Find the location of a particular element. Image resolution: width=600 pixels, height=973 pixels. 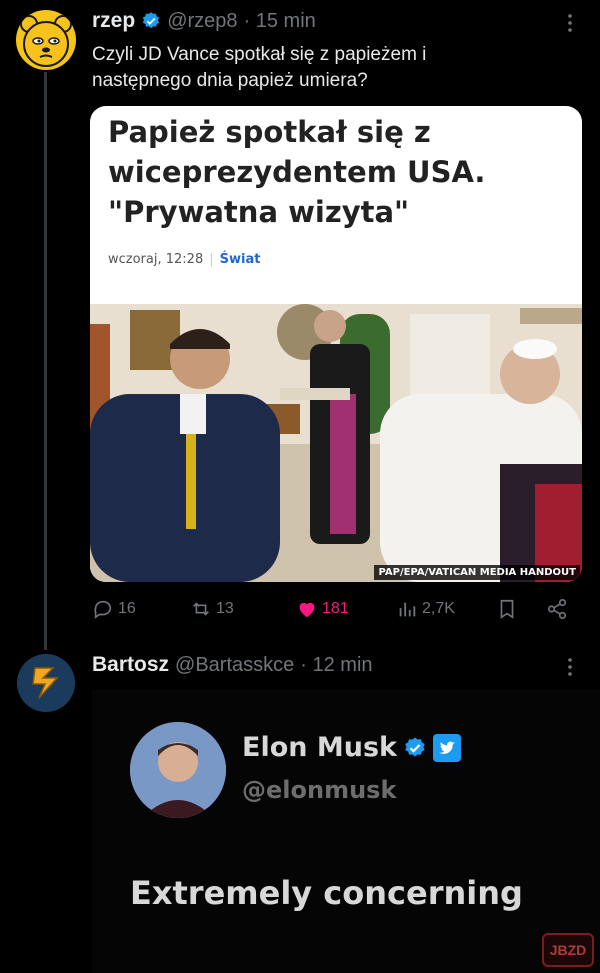

reply-count: 16 is located at coordinates (127, 608).